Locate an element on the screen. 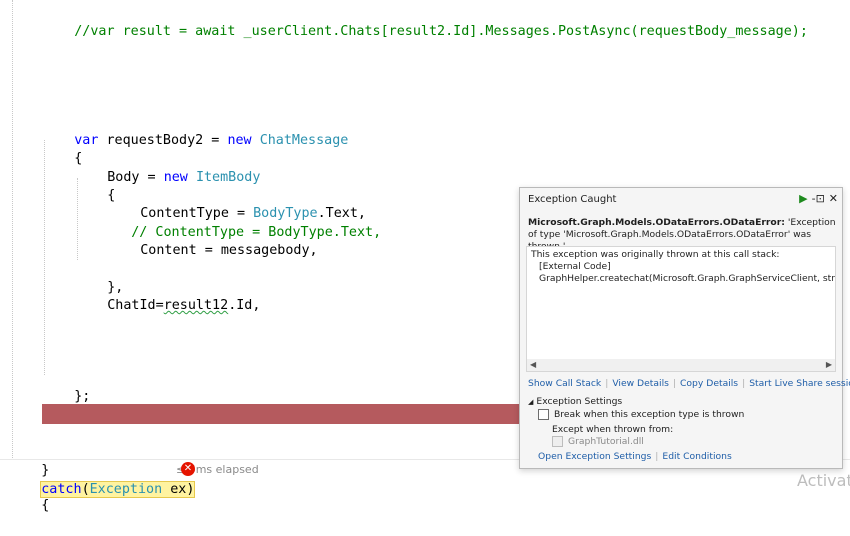 This screenshot has height=536, width=850. code-line-body: Body = new ItemBody is located at coordinates (167, 166).